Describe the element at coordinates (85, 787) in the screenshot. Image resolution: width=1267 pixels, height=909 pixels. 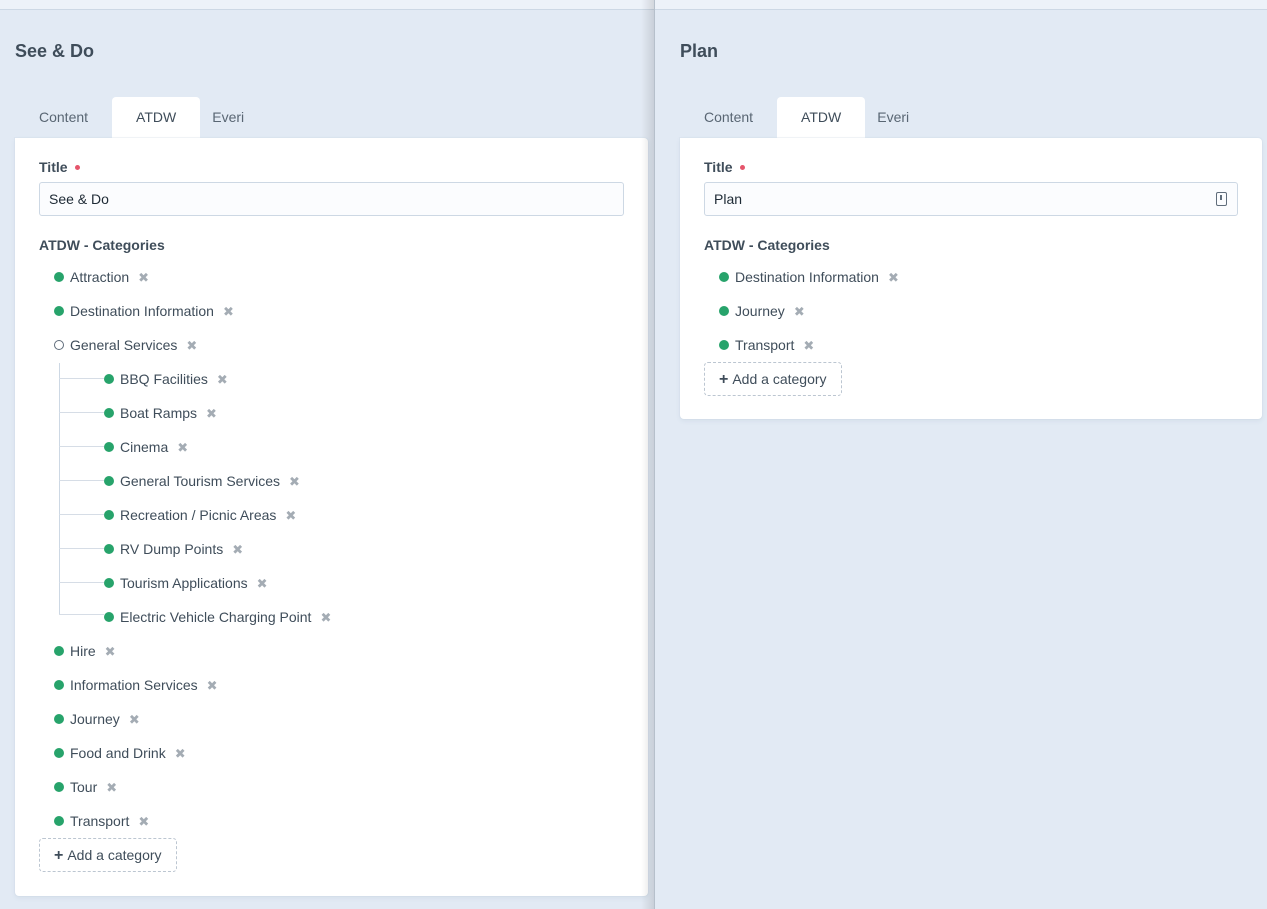
I see `category-item: Tour ✖` at that location.